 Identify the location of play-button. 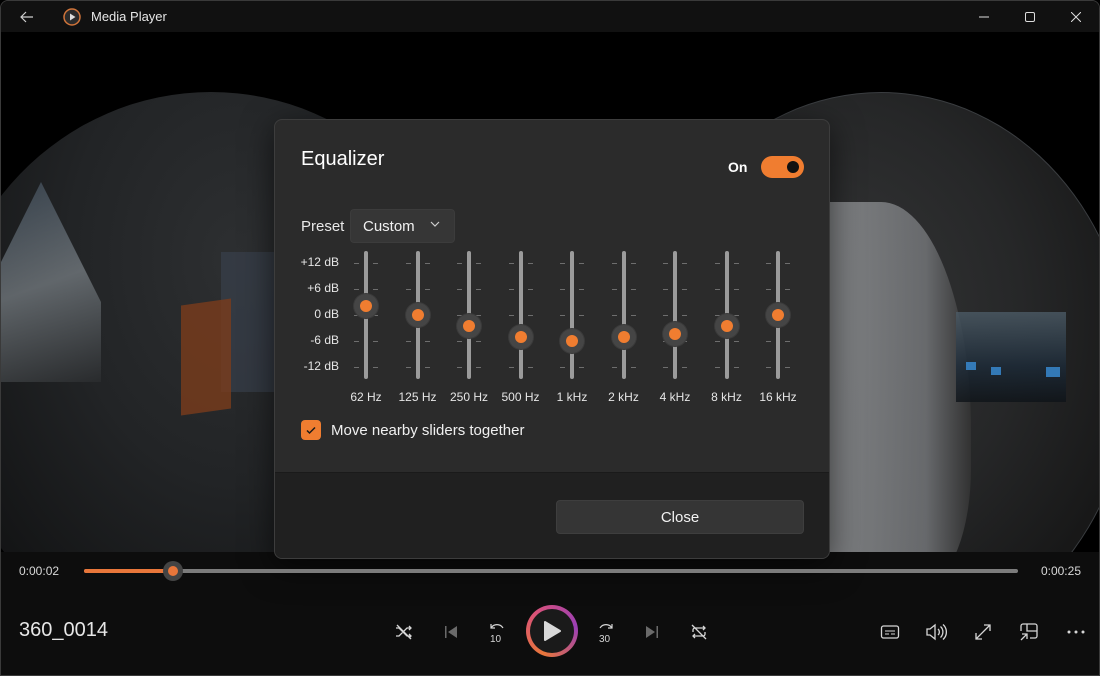
(552, 631).